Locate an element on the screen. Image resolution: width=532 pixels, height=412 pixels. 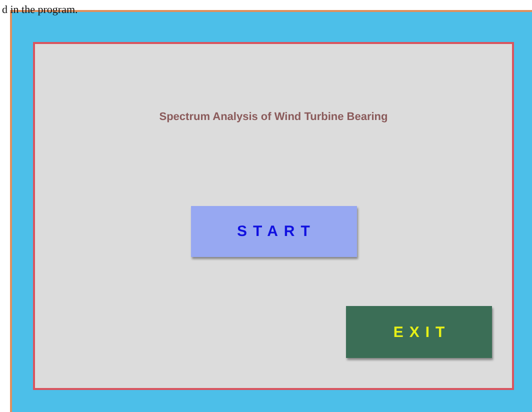
exit-button: EXIT is located at coordinates (419, 332).